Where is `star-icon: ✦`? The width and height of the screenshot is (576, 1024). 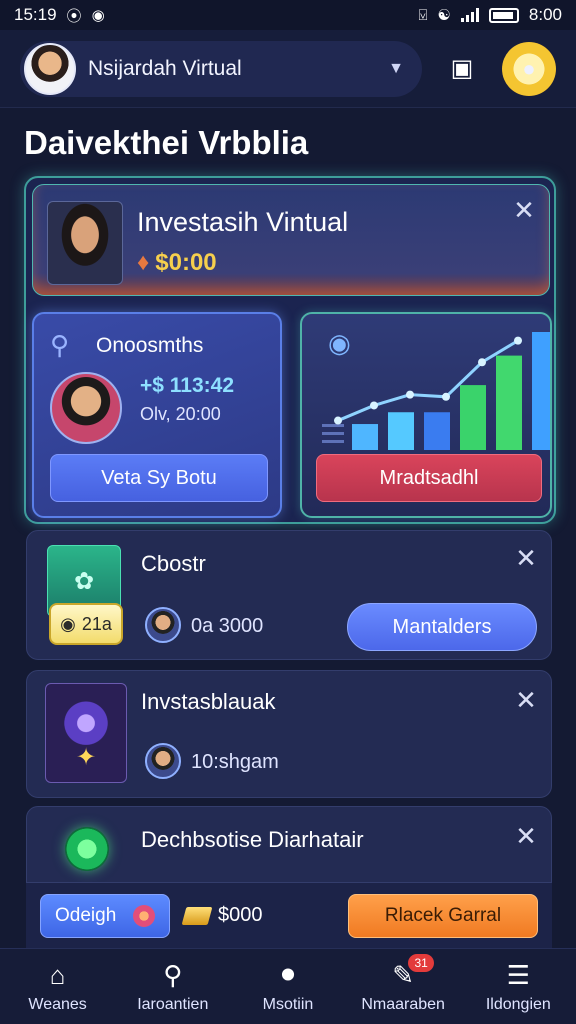
star-icon: ✦ is located at coordinates (86, 757).